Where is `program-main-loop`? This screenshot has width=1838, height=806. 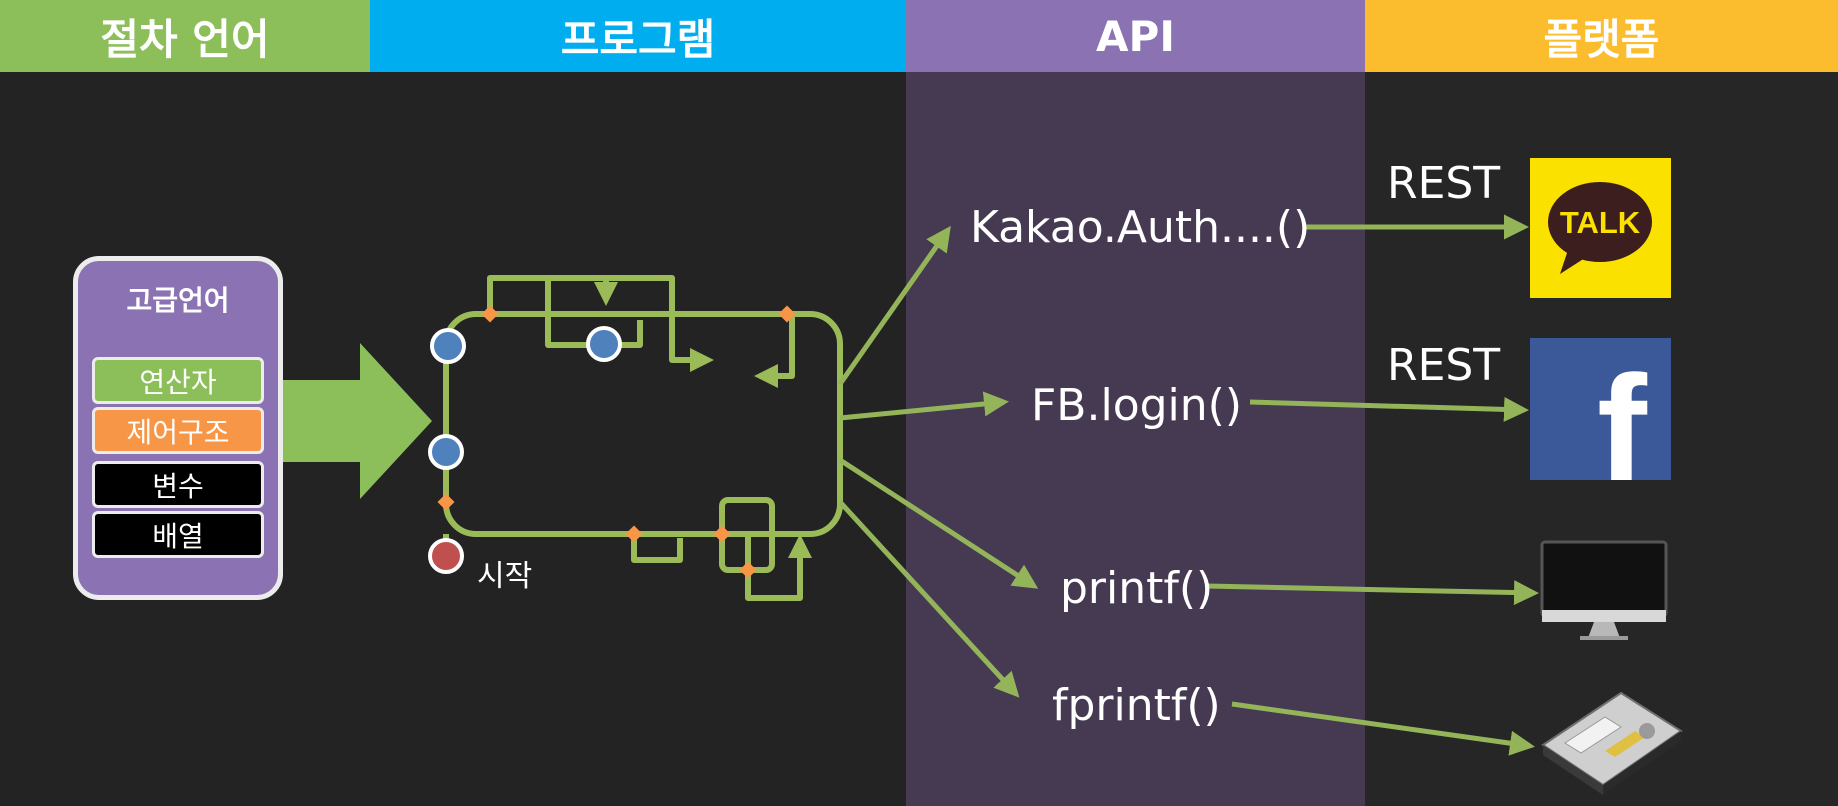
program-main-loop is located at coordinates (643, 424).